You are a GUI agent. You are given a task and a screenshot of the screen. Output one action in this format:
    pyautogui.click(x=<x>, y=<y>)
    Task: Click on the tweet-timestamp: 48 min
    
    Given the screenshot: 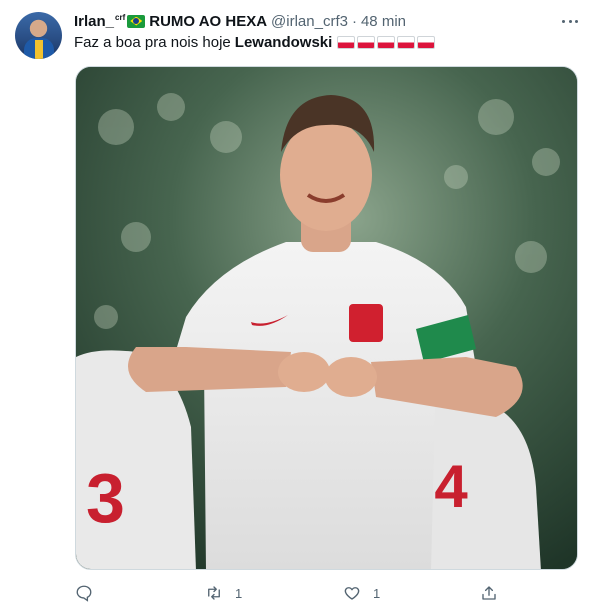 What is the action you would take?
    pyautogui.click(x=383, y=21)
    